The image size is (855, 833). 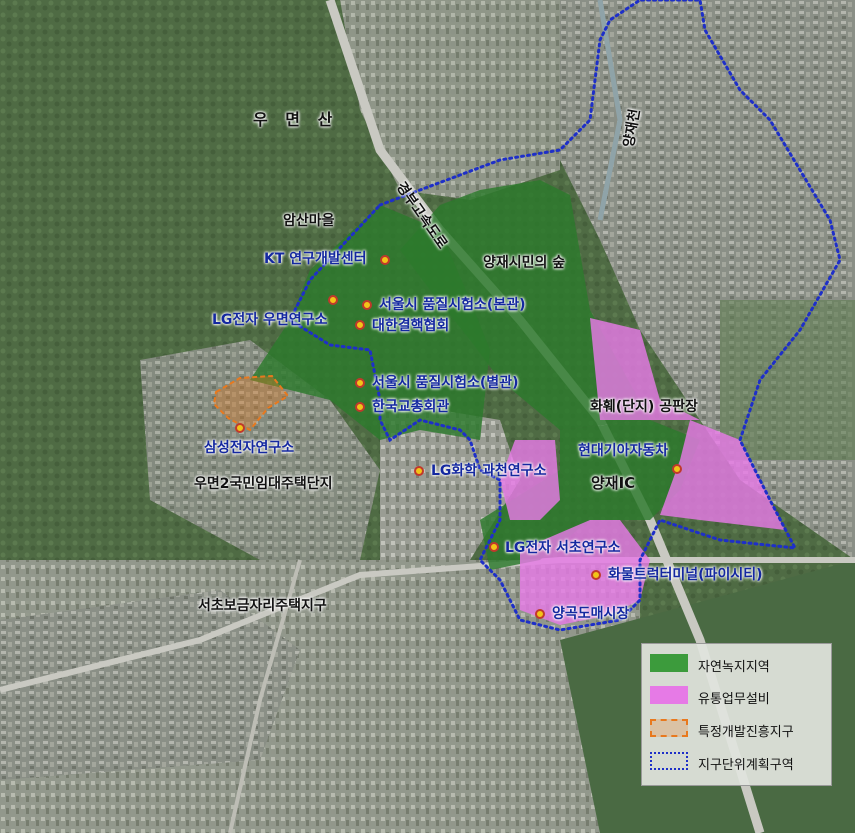 What do you see at coordinates (644, 407) in the screenshot?
I see `hwahwe-label: 화훼(단지) 공판장` at bounding box center [644, 407].